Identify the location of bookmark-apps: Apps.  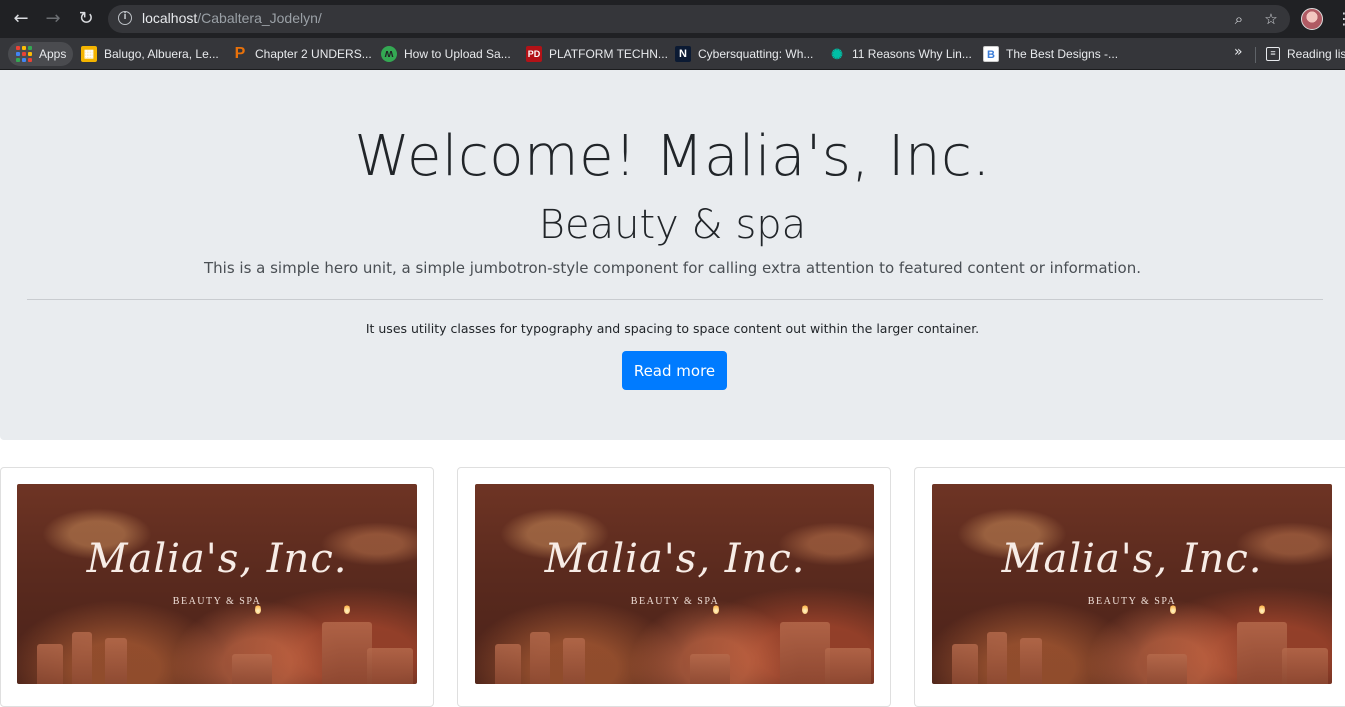
(41, 54).